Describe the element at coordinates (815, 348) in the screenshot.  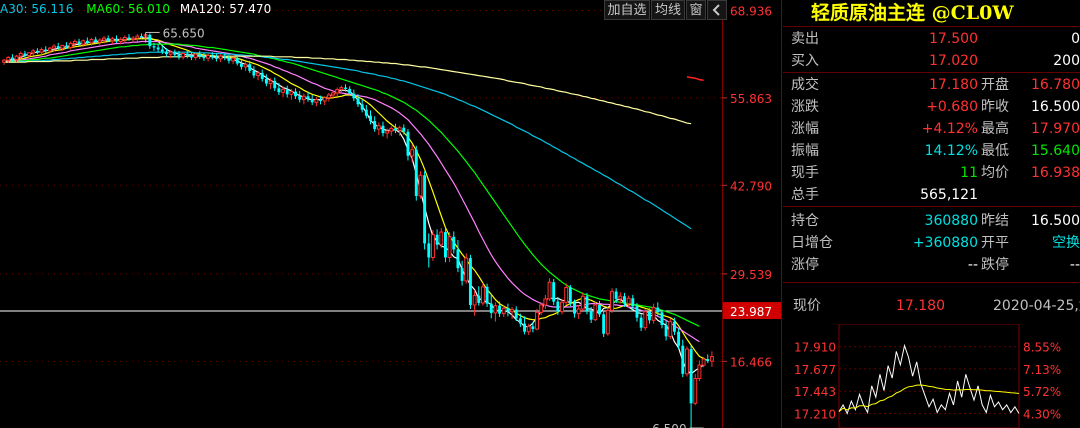
I see `mini-price-tick: 17.910` at that location.